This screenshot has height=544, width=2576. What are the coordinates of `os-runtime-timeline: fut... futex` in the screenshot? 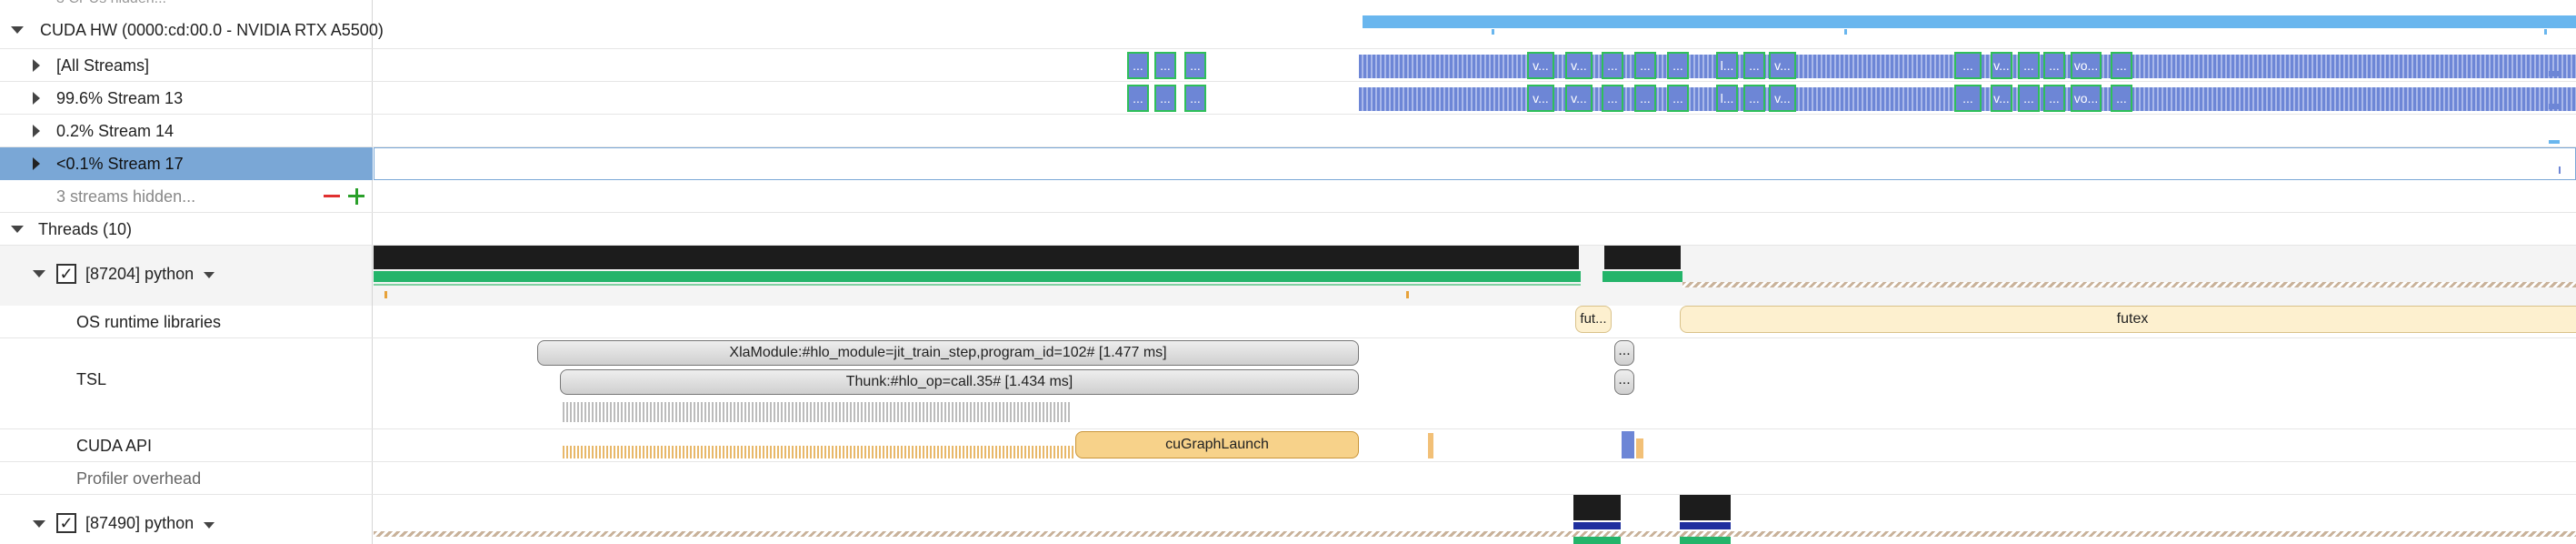 It's located at (1475, 321).